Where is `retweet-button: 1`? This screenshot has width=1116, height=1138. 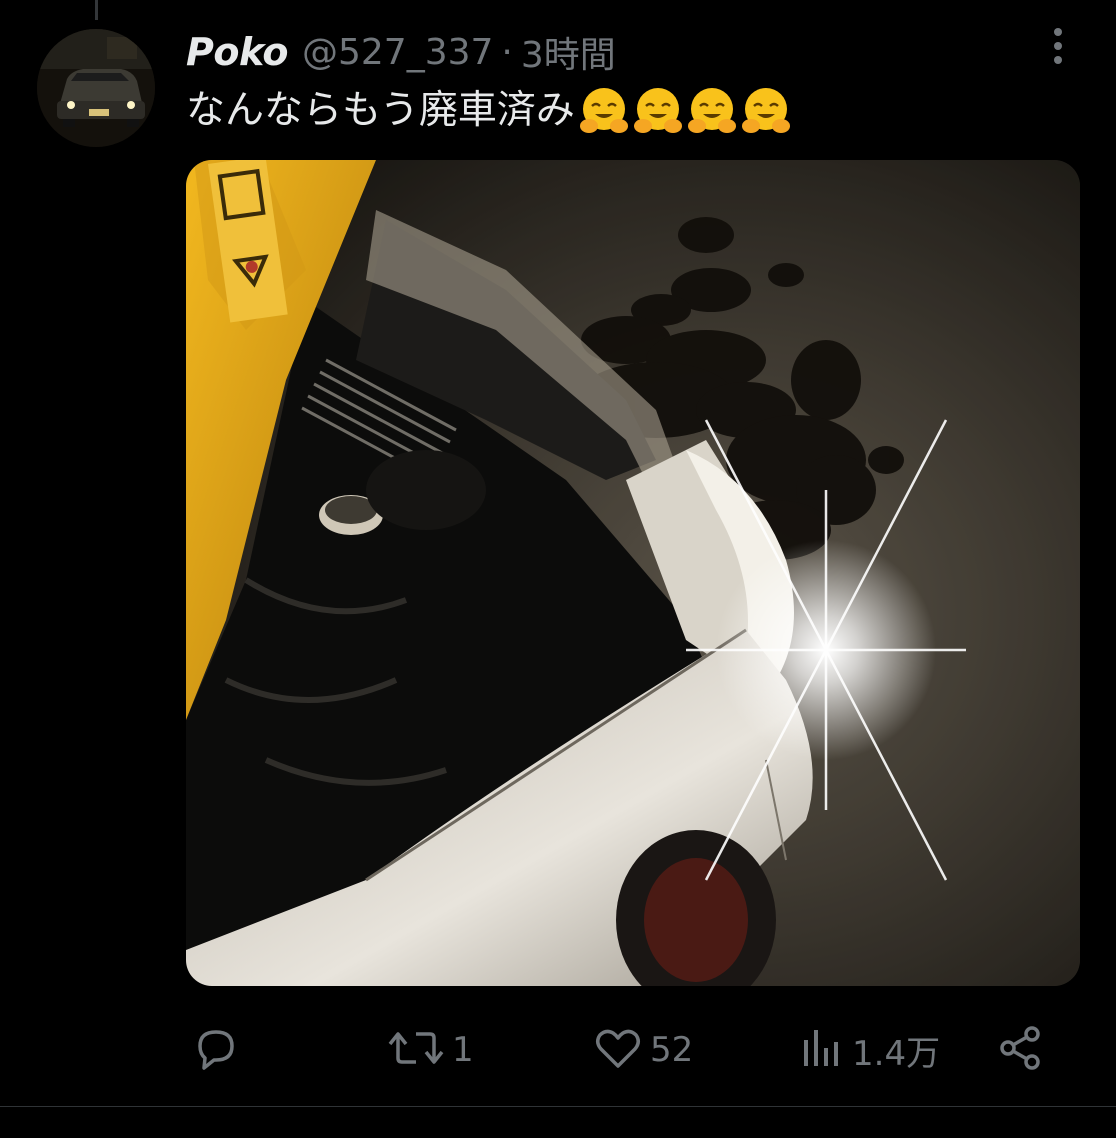
retweet-button: 1 is located at coordinates (430, 1050).